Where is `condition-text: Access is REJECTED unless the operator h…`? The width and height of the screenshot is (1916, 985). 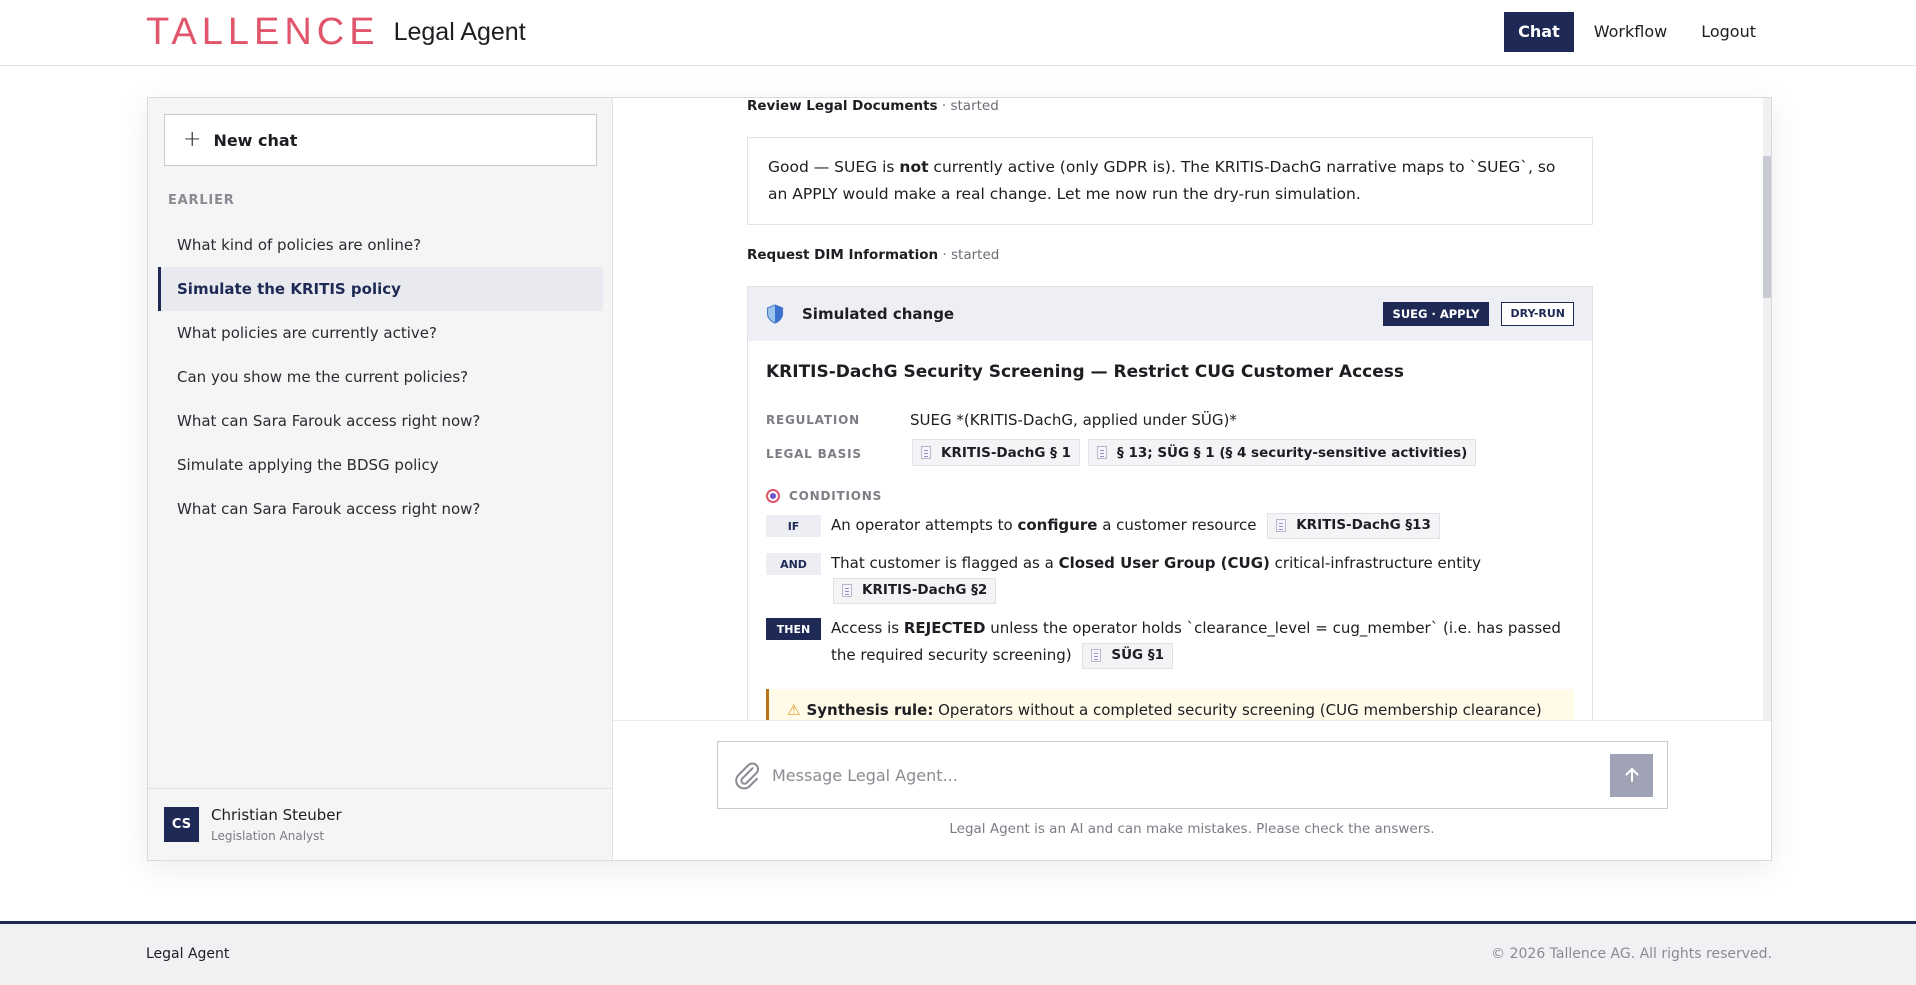 condition-text: Access is REJECTED unless the operator h… is located at coordinates (1196, 642).